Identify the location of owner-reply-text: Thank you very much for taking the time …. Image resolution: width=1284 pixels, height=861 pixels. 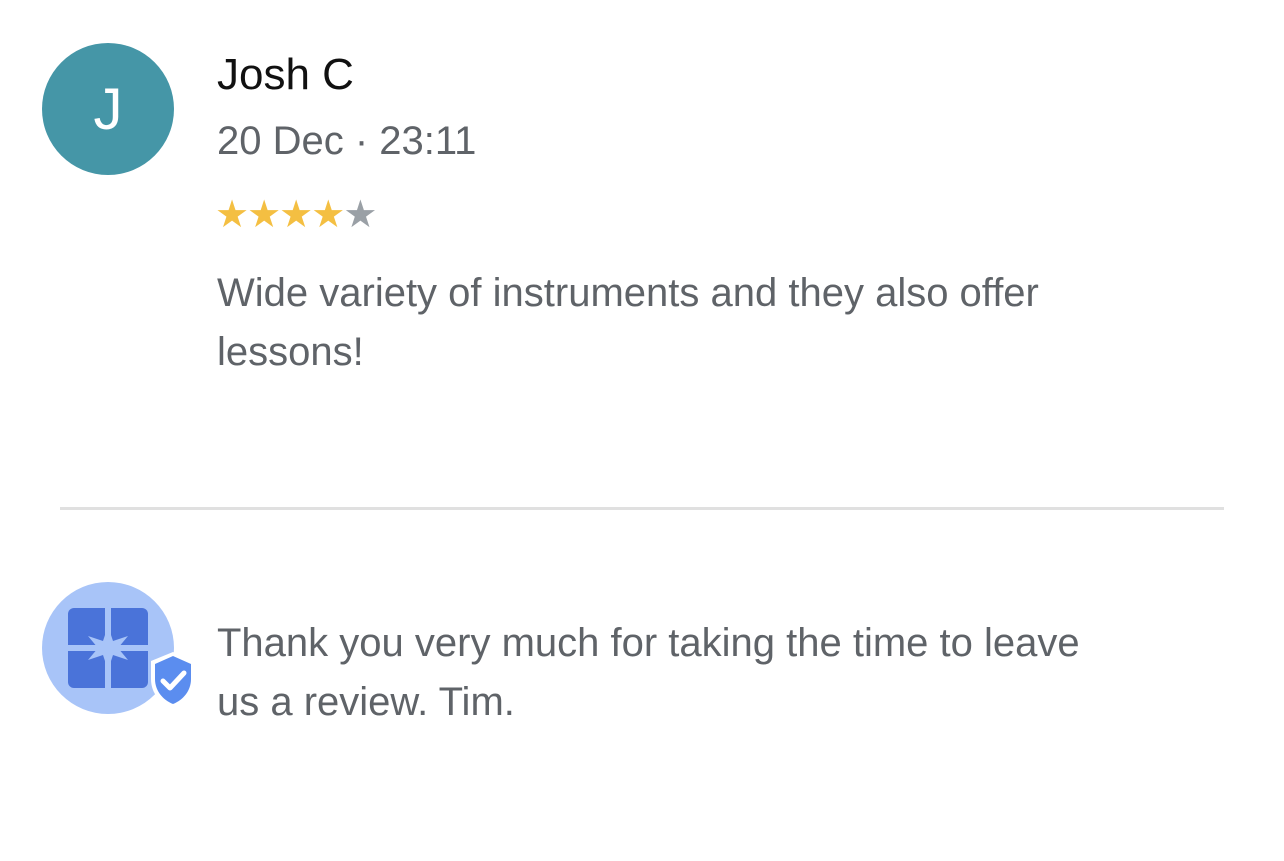
(648, 672).